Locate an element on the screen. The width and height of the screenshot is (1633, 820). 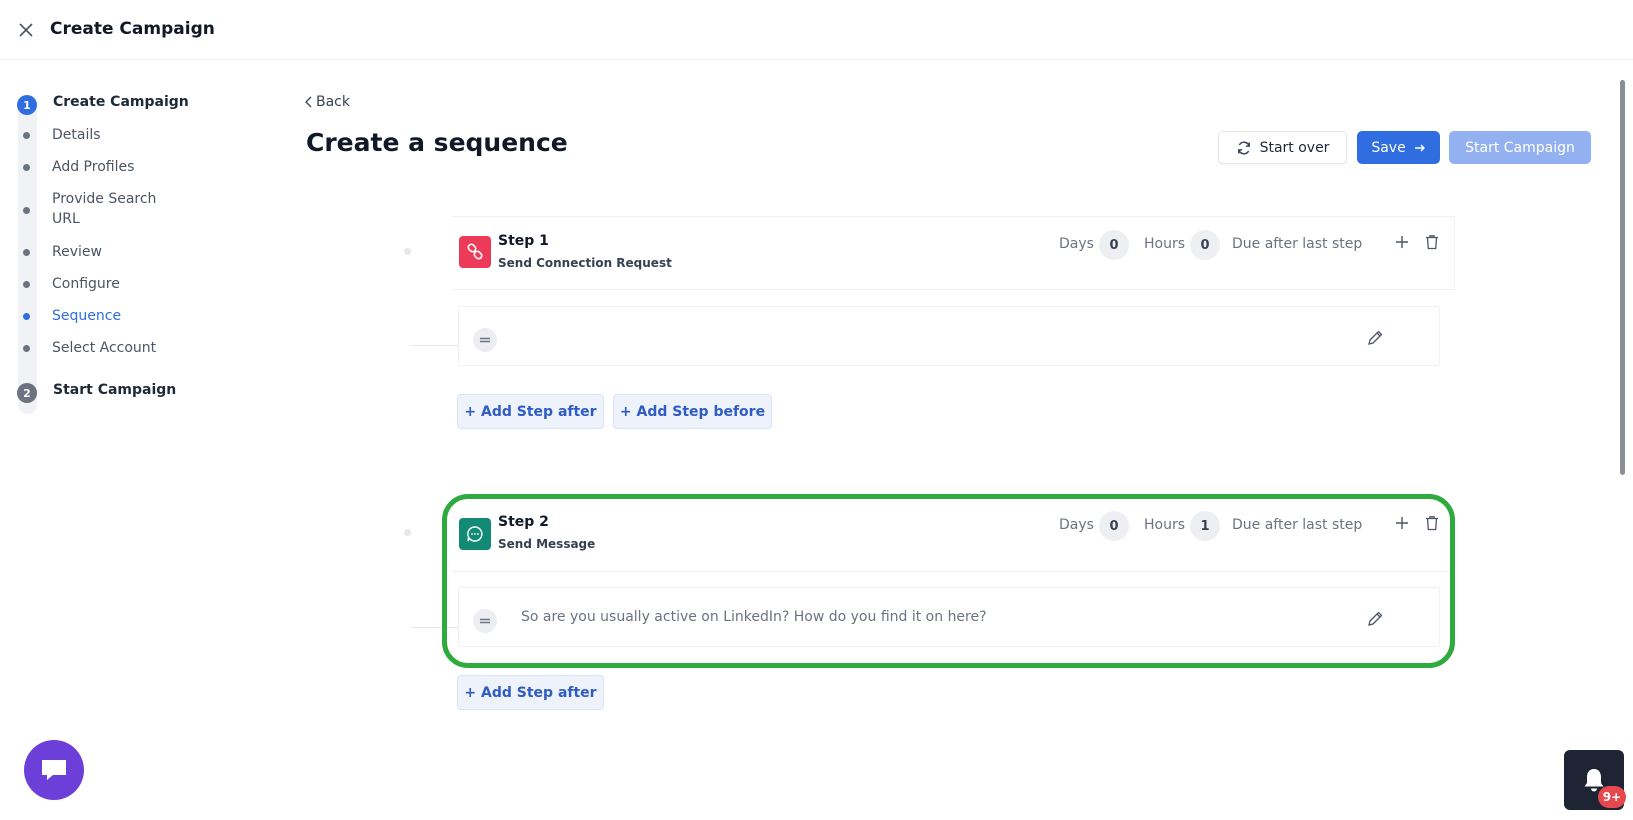
message-icon is located at coordinates (475, 534).